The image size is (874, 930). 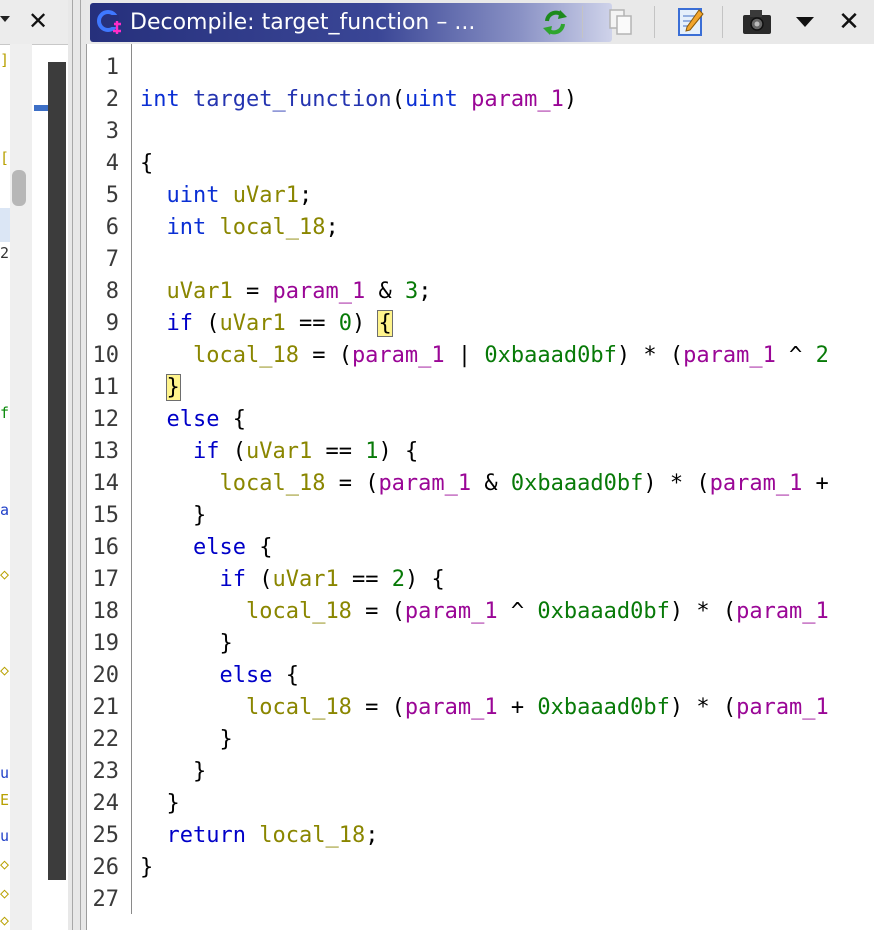 I want to click on listing-close-button: ✕, so click(x=38, y=21).